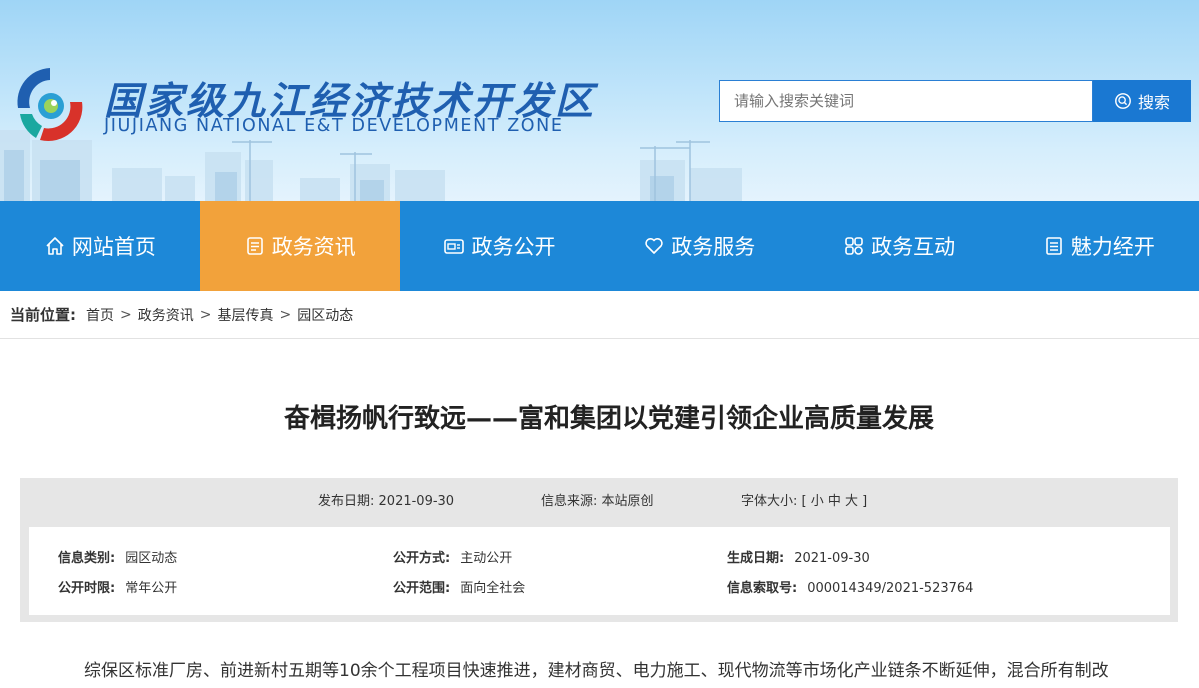 The image size is (1199, 688). I want to click on info-open-period-value: 常年公开, so click(151, 588).